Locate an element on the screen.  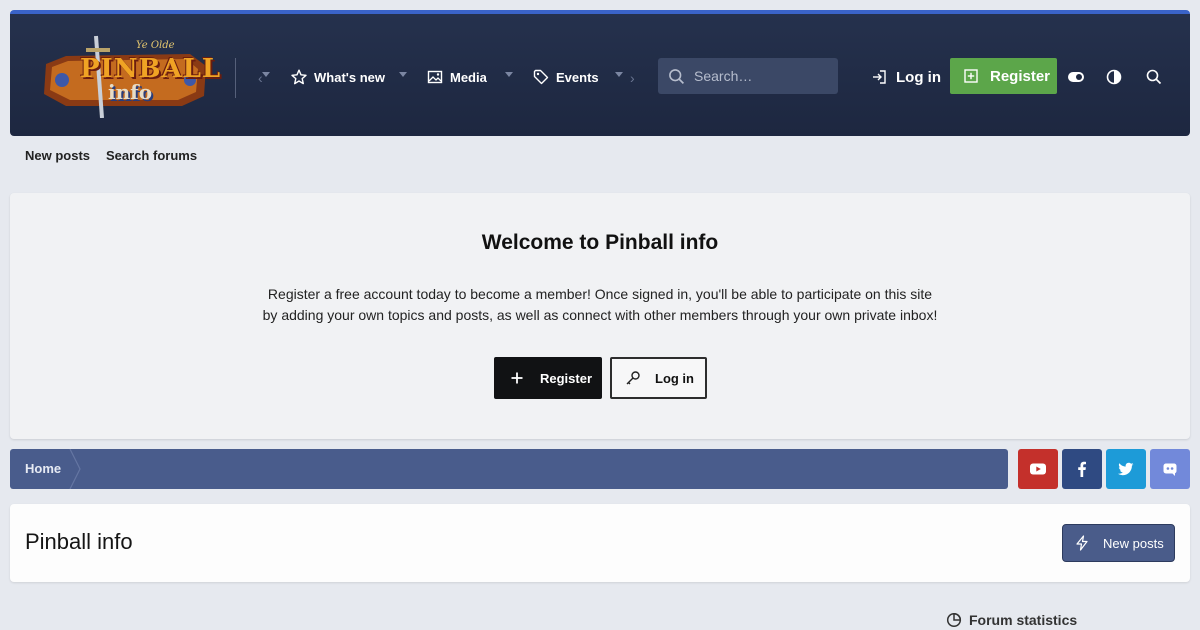
discord-button is located at coordinates (1170, 469).